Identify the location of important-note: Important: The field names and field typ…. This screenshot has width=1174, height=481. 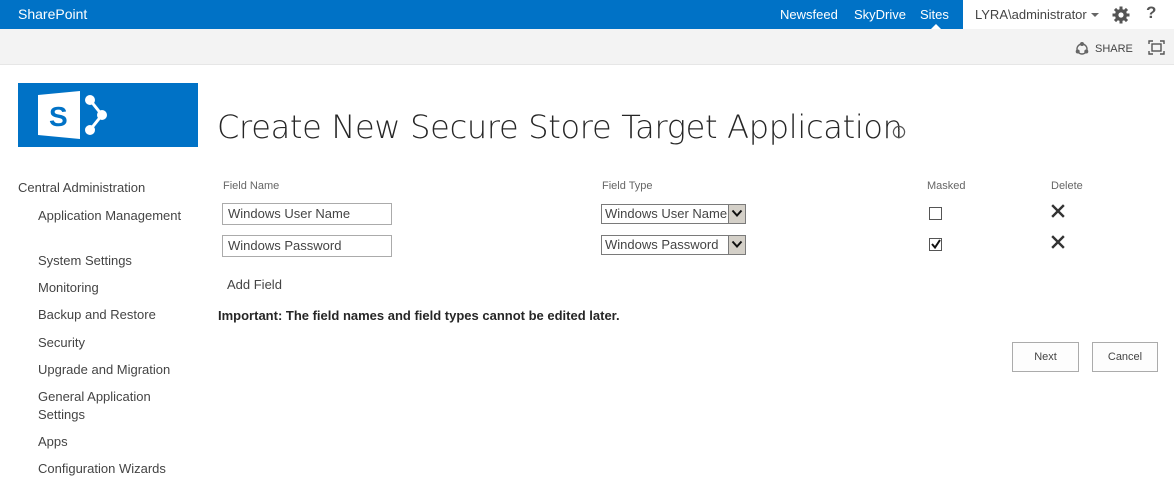
(419, 315).